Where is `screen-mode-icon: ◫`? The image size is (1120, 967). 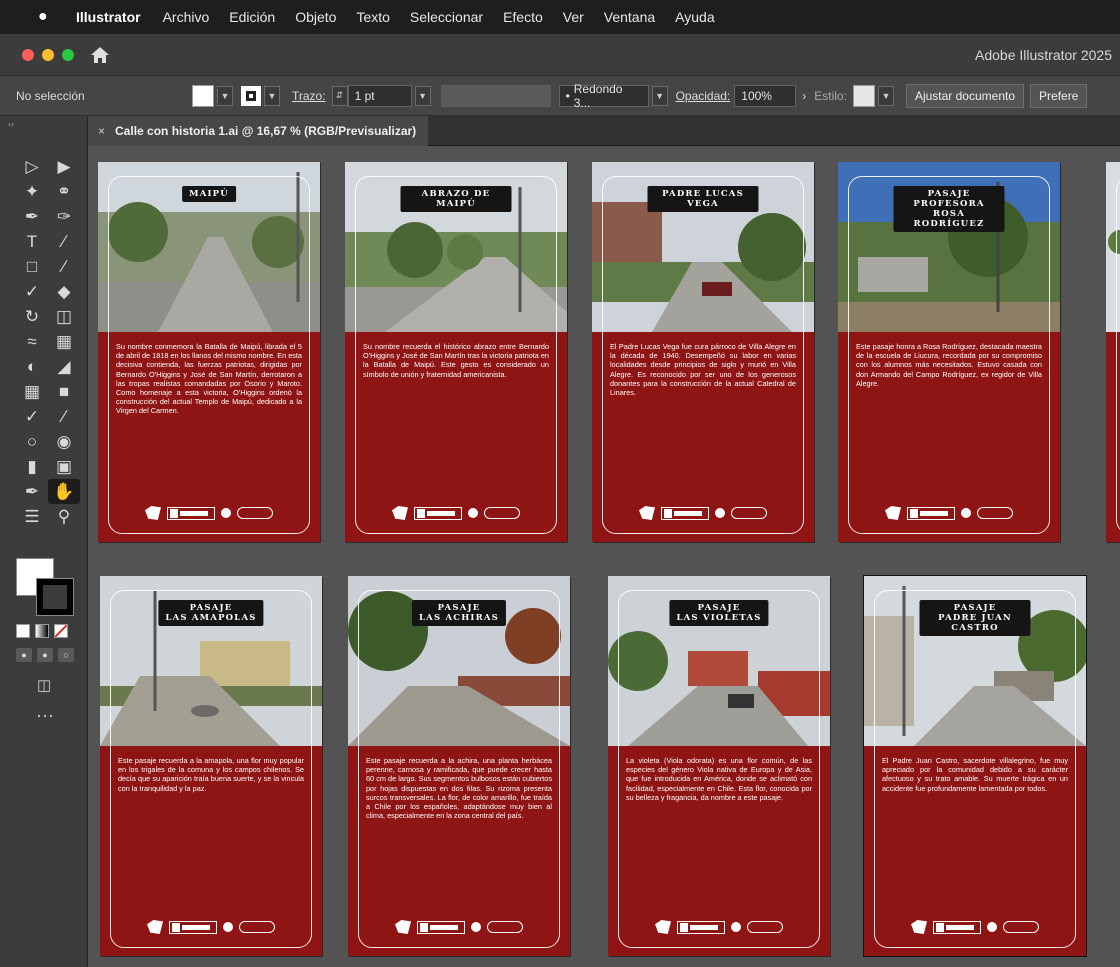
screen-mode-icon: ◫ is located at coordinates (44, 685).